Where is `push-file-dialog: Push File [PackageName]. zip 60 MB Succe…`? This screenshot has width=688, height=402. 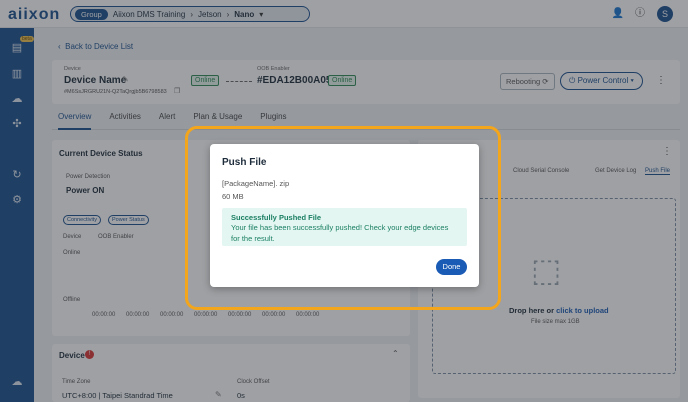
push-file-dialog: Push File [PackageName]. zip 60 MB Succe… is located at coordinates (344, 215).